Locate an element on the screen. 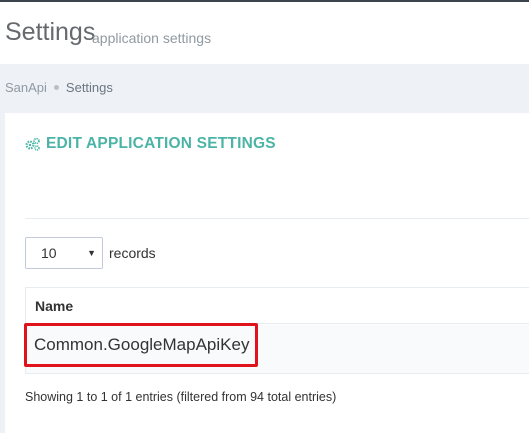 The height and width of the screenshot is (433, 529). portlet-title: EDIT APPLICATION SETTINGS is located at coordinates (150, 144).